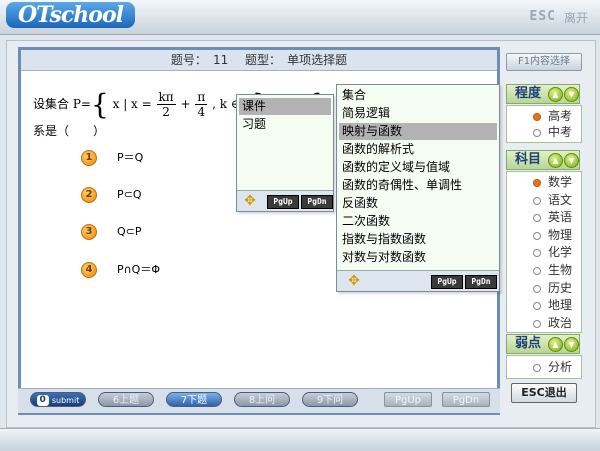 The width and height of the screenshot is (600, 451). I want to click on level-gaokao: 高考, so click(560, 116).